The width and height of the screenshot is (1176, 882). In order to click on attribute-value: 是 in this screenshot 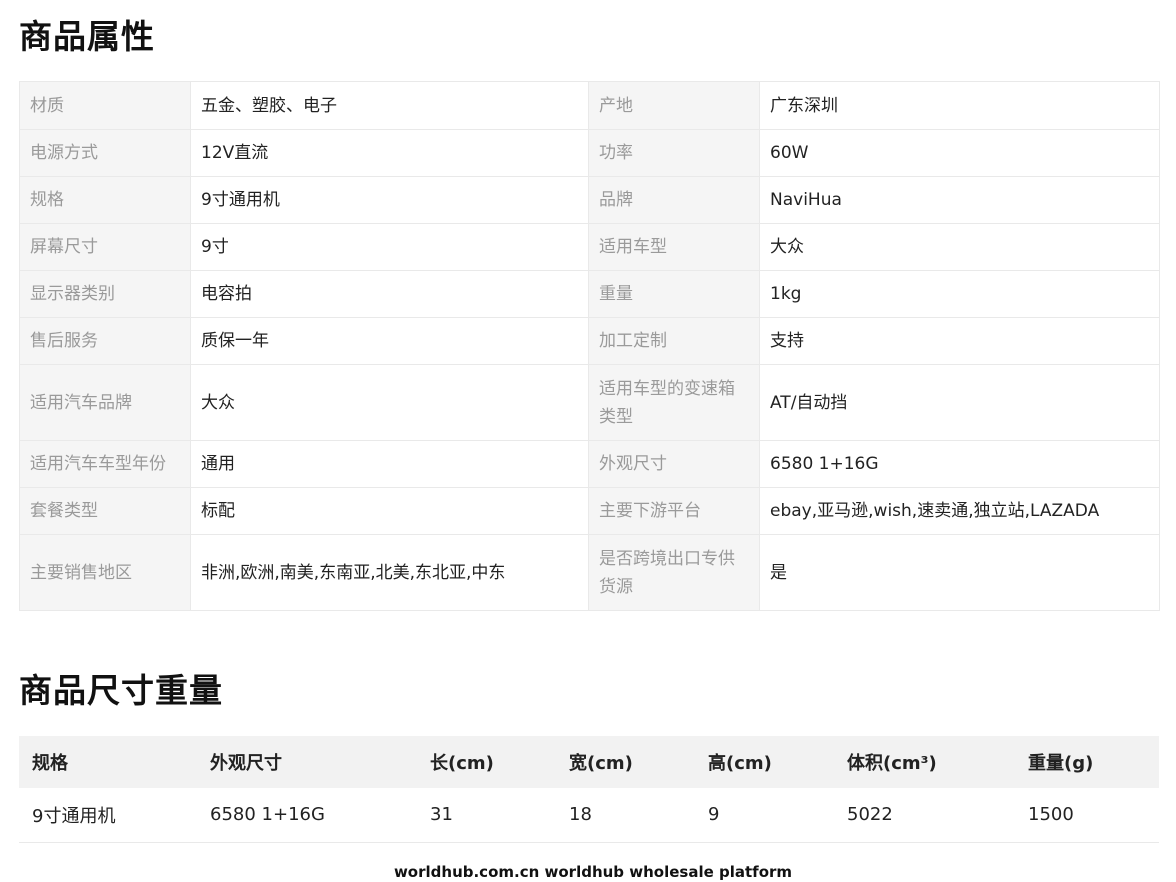, I will do `click(959, 572)`.